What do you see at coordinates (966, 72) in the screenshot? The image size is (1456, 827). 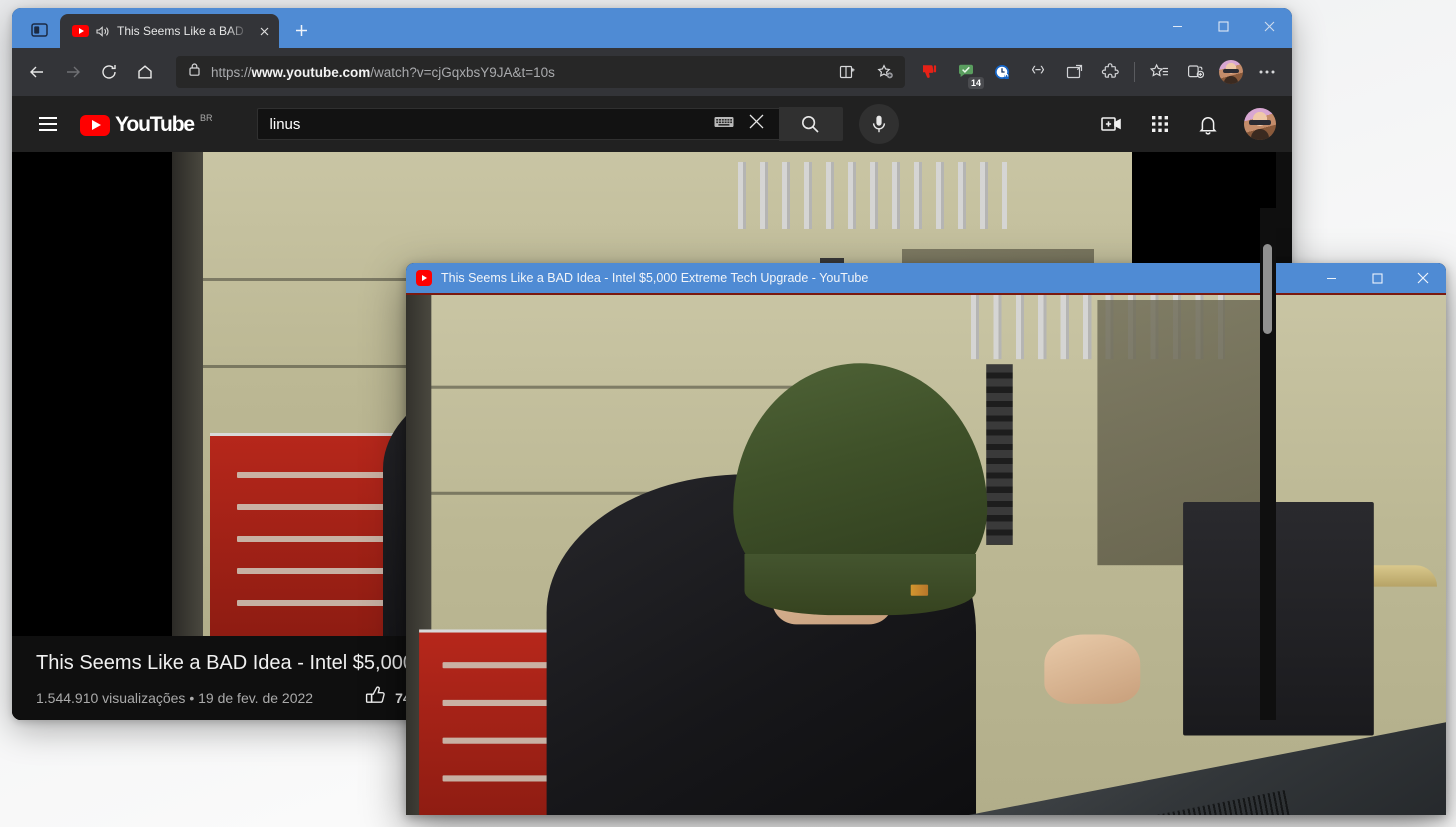 I see `green-check-extension-icon: 14` at bounding box center [966, 72].